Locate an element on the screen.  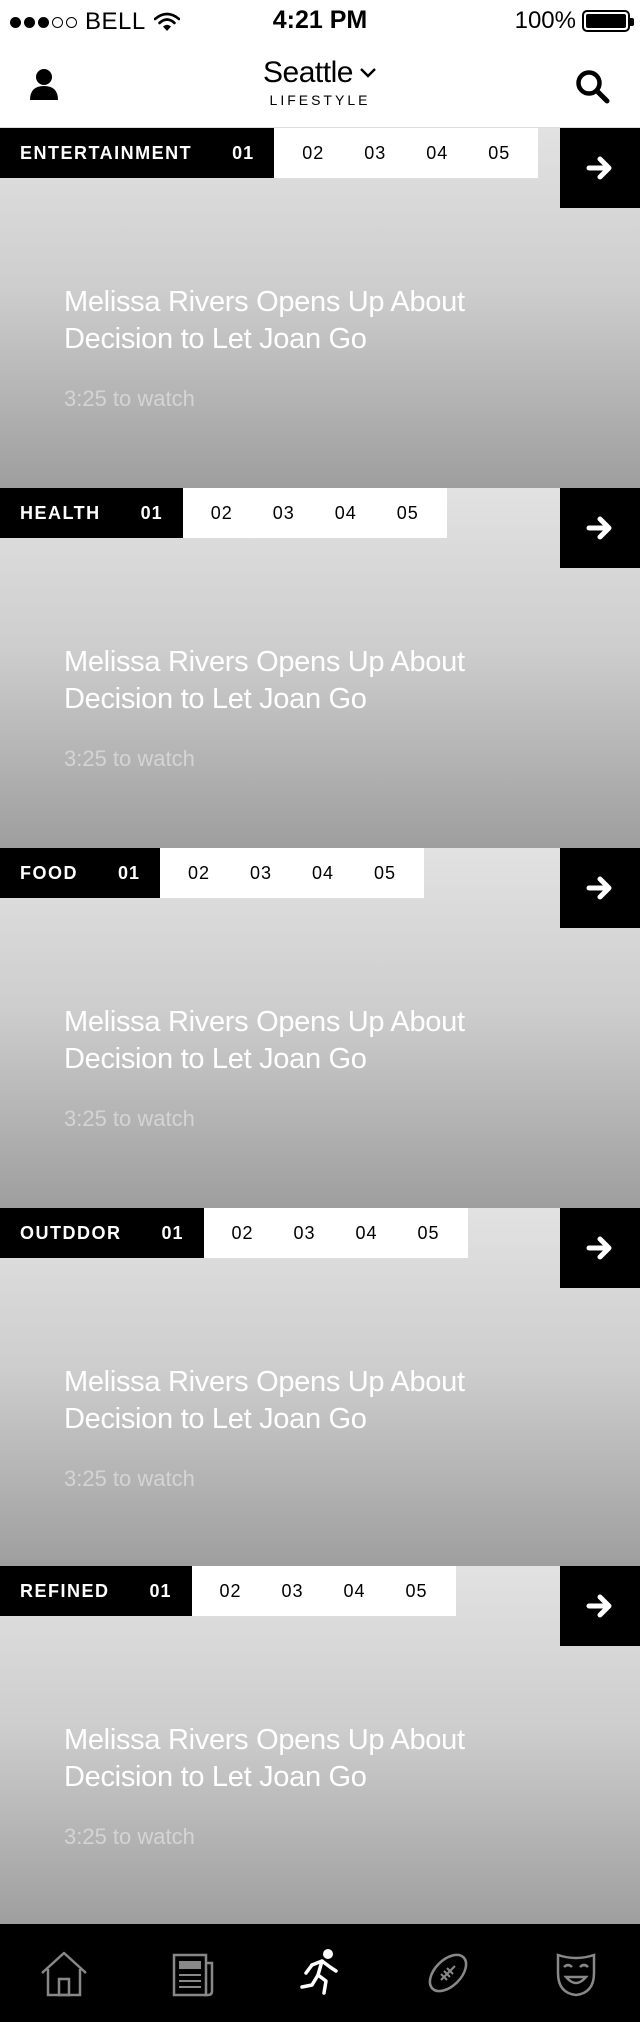
category-bar: FOOD 01 02 03 04 05 is located at coordinates (212, 873).